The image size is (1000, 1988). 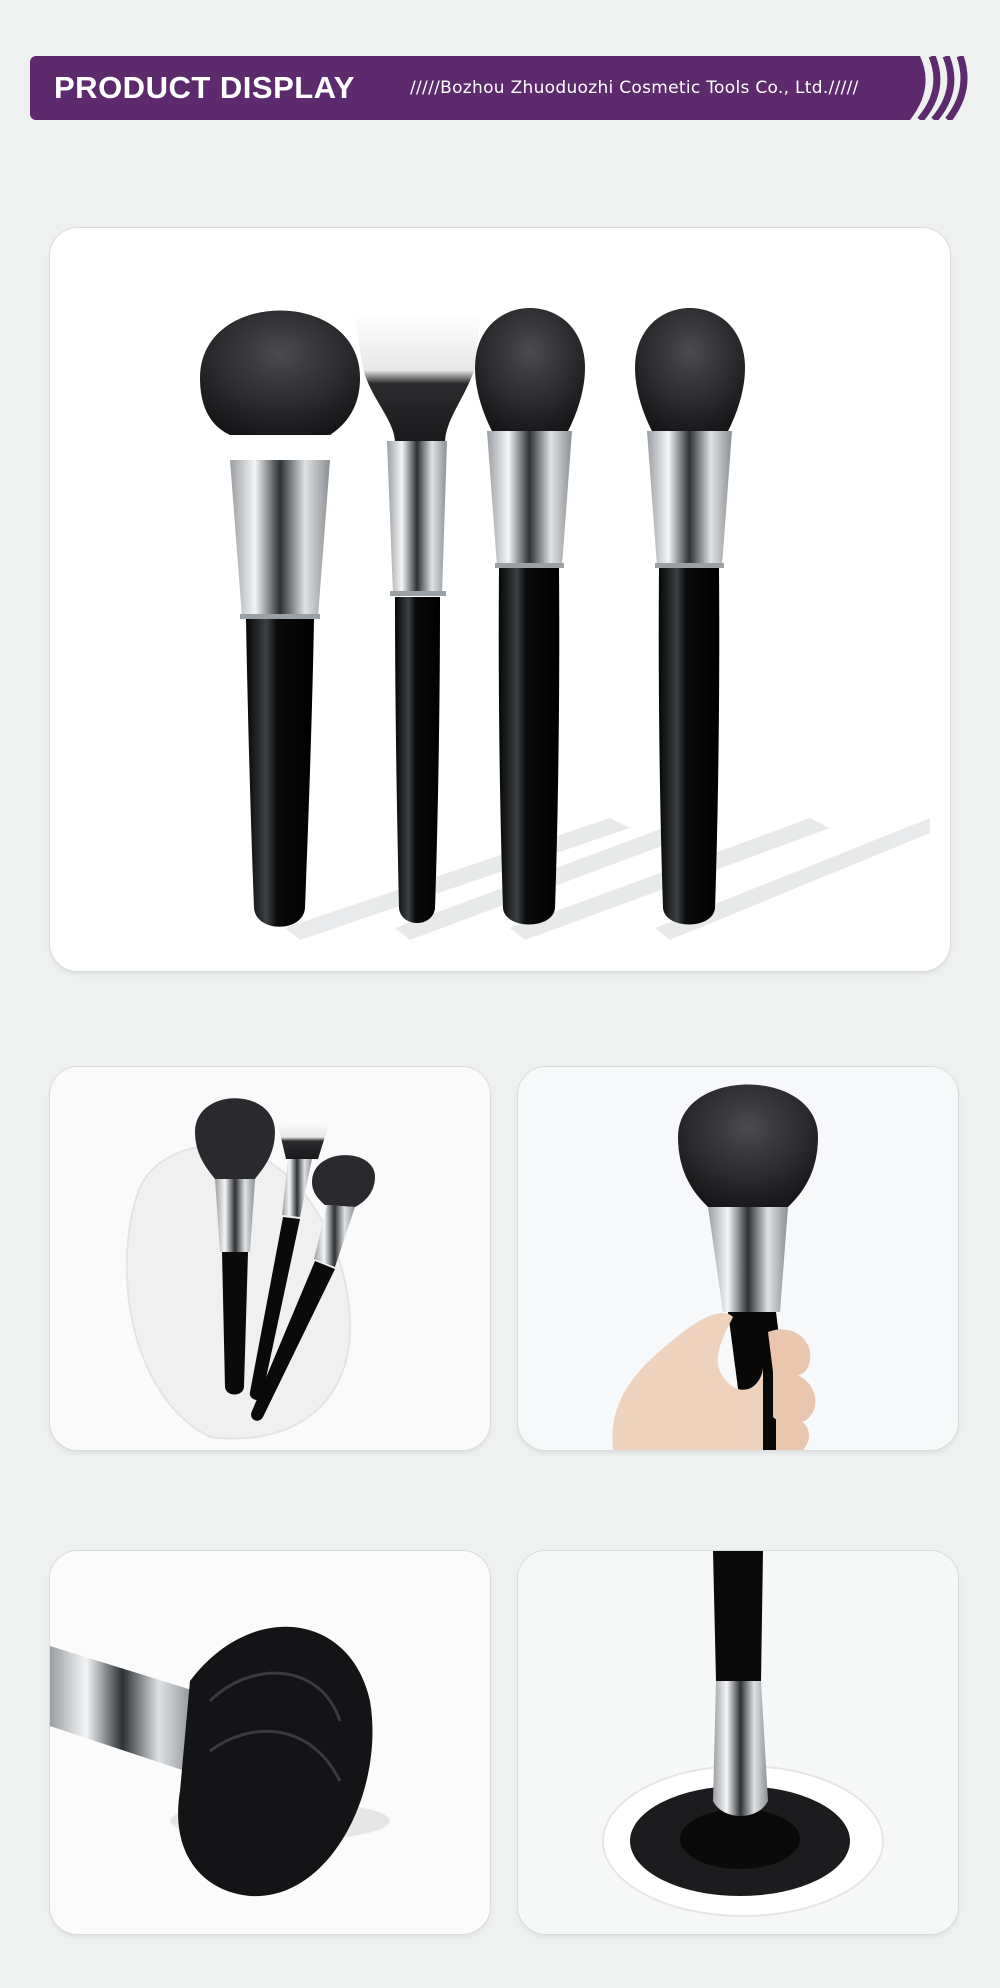 What do you see at coordinates (270, 1742) in the screenshot?
I see `brush-closeup-photo` at bounding box center [270, 1742].